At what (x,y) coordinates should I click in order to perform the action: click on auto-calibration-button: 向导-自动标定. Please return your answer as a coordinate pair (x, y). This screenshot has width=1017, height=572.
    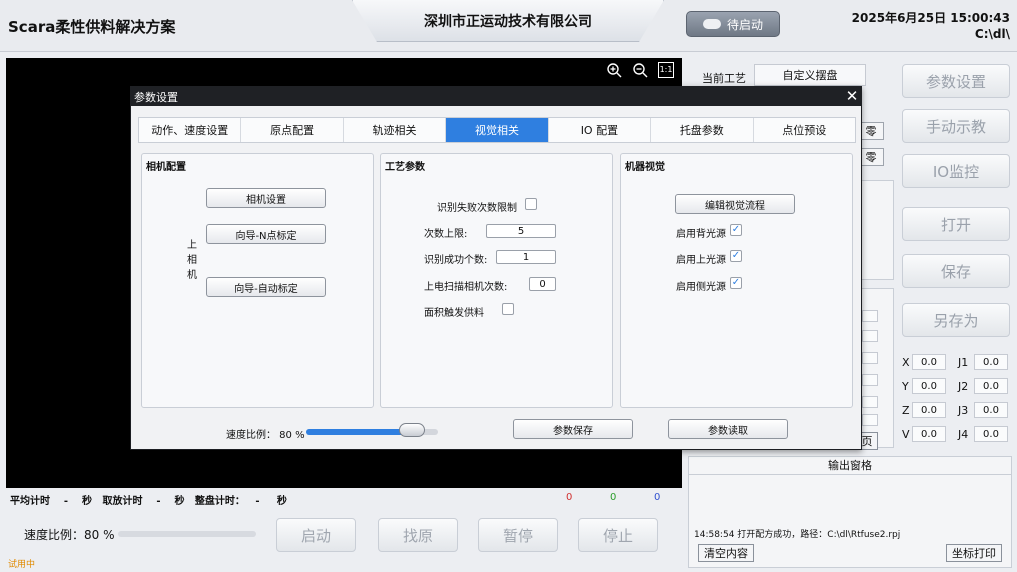
    Looking at the image, I should click on (266, 287).